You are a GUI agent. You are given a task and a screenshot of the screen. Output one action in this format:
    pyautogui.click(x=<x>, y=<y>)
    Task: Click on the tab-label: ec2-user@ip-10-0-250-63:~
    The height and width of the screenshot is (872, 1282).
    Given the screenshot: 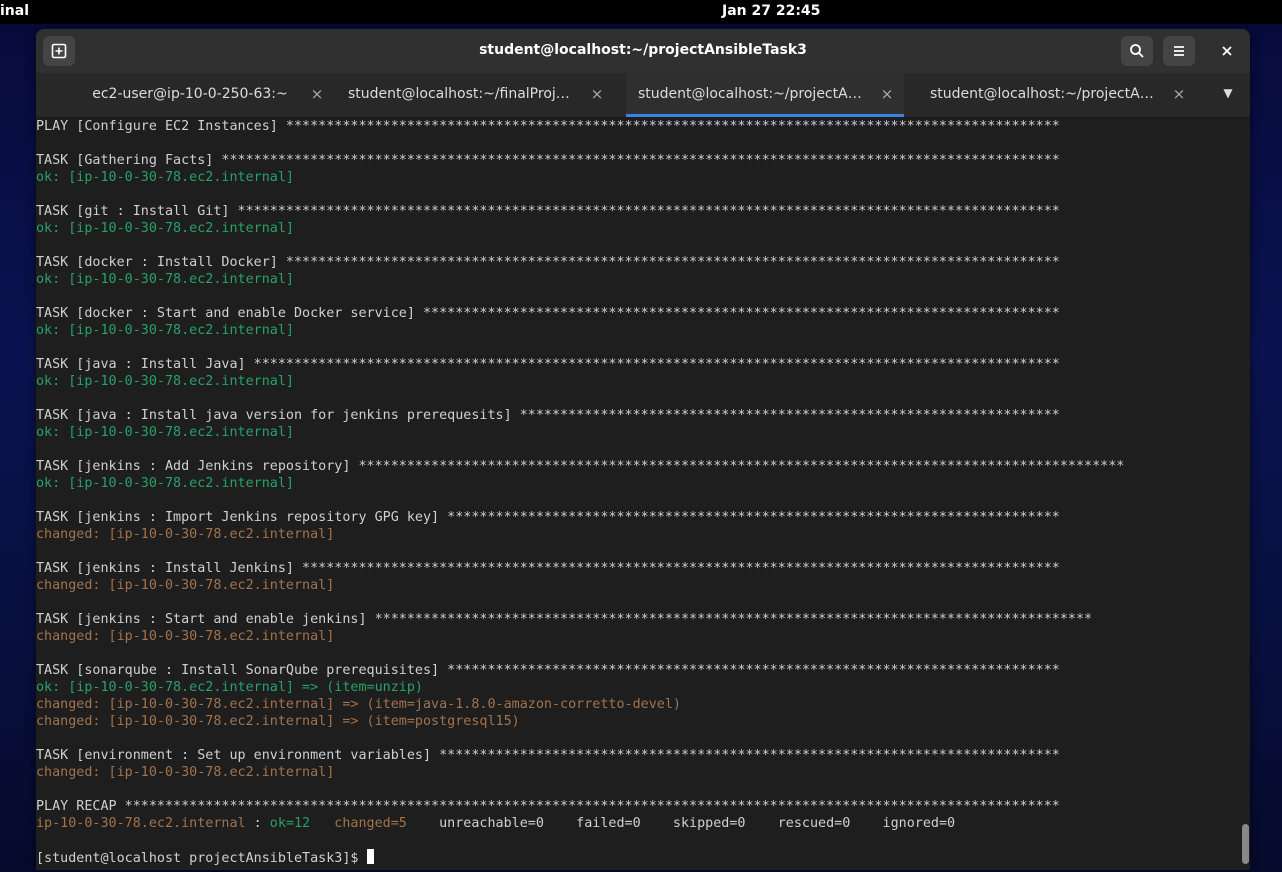 What is the action you would take?
    pyautogui.click(x=190, y=94)
    